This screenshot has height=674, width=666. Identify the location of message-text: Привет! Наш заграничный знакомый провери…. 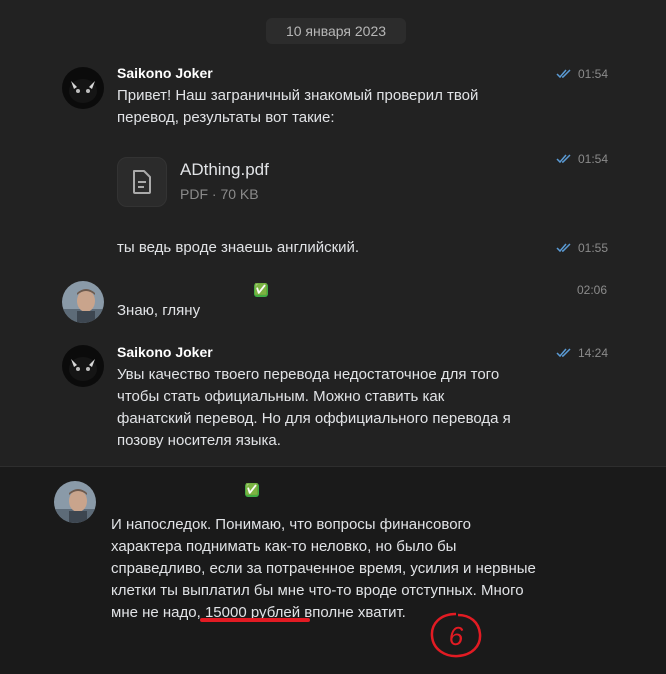
(297, 107).